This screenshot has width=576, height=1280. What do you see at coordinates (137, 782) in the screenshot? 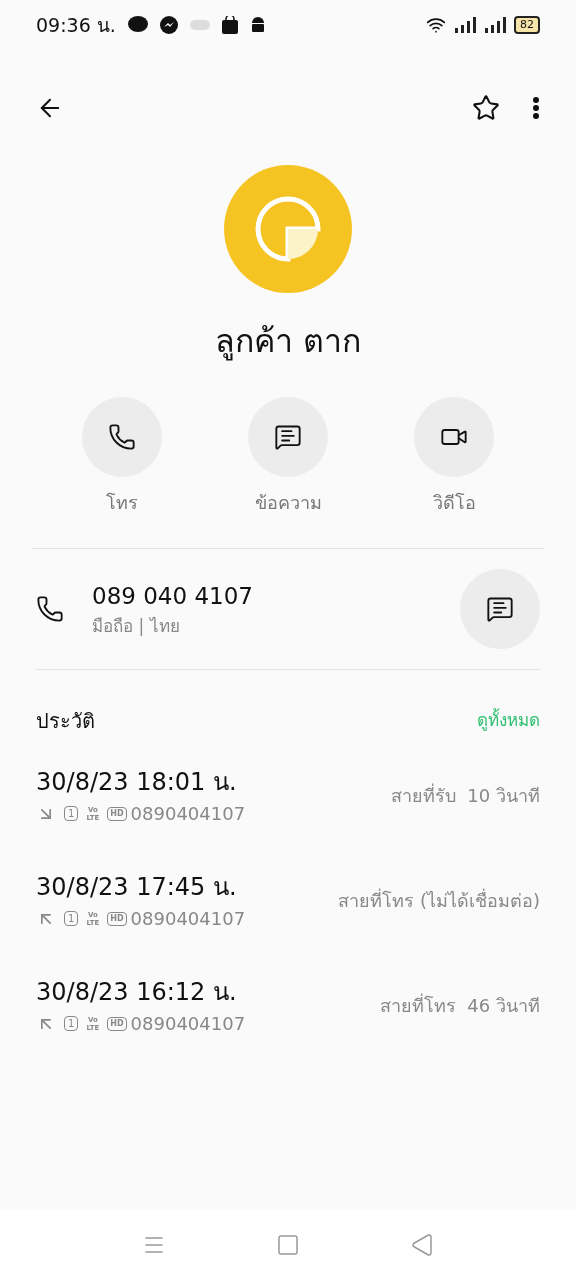
I see `call-time: 30/8/23 18:01 น.` at bounding box center [137, 782].